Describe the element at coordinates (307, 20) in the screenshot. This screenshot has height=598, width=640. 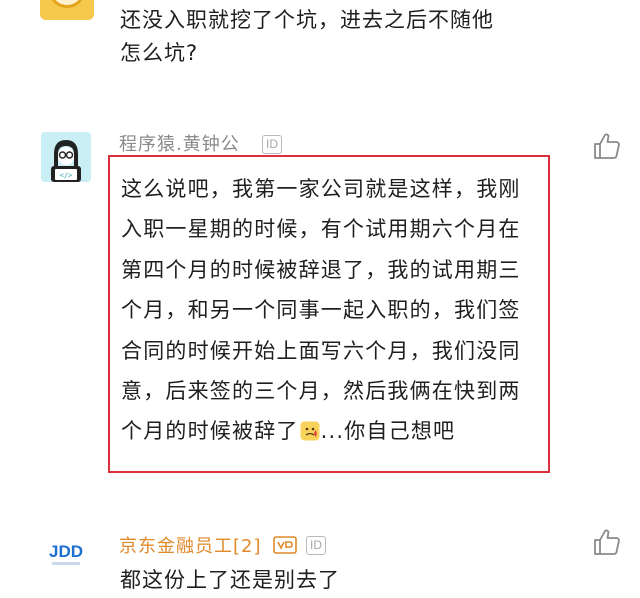
I see `comment-text-line: 还没入职就挖了个坑，进去之后不随他` at that location.